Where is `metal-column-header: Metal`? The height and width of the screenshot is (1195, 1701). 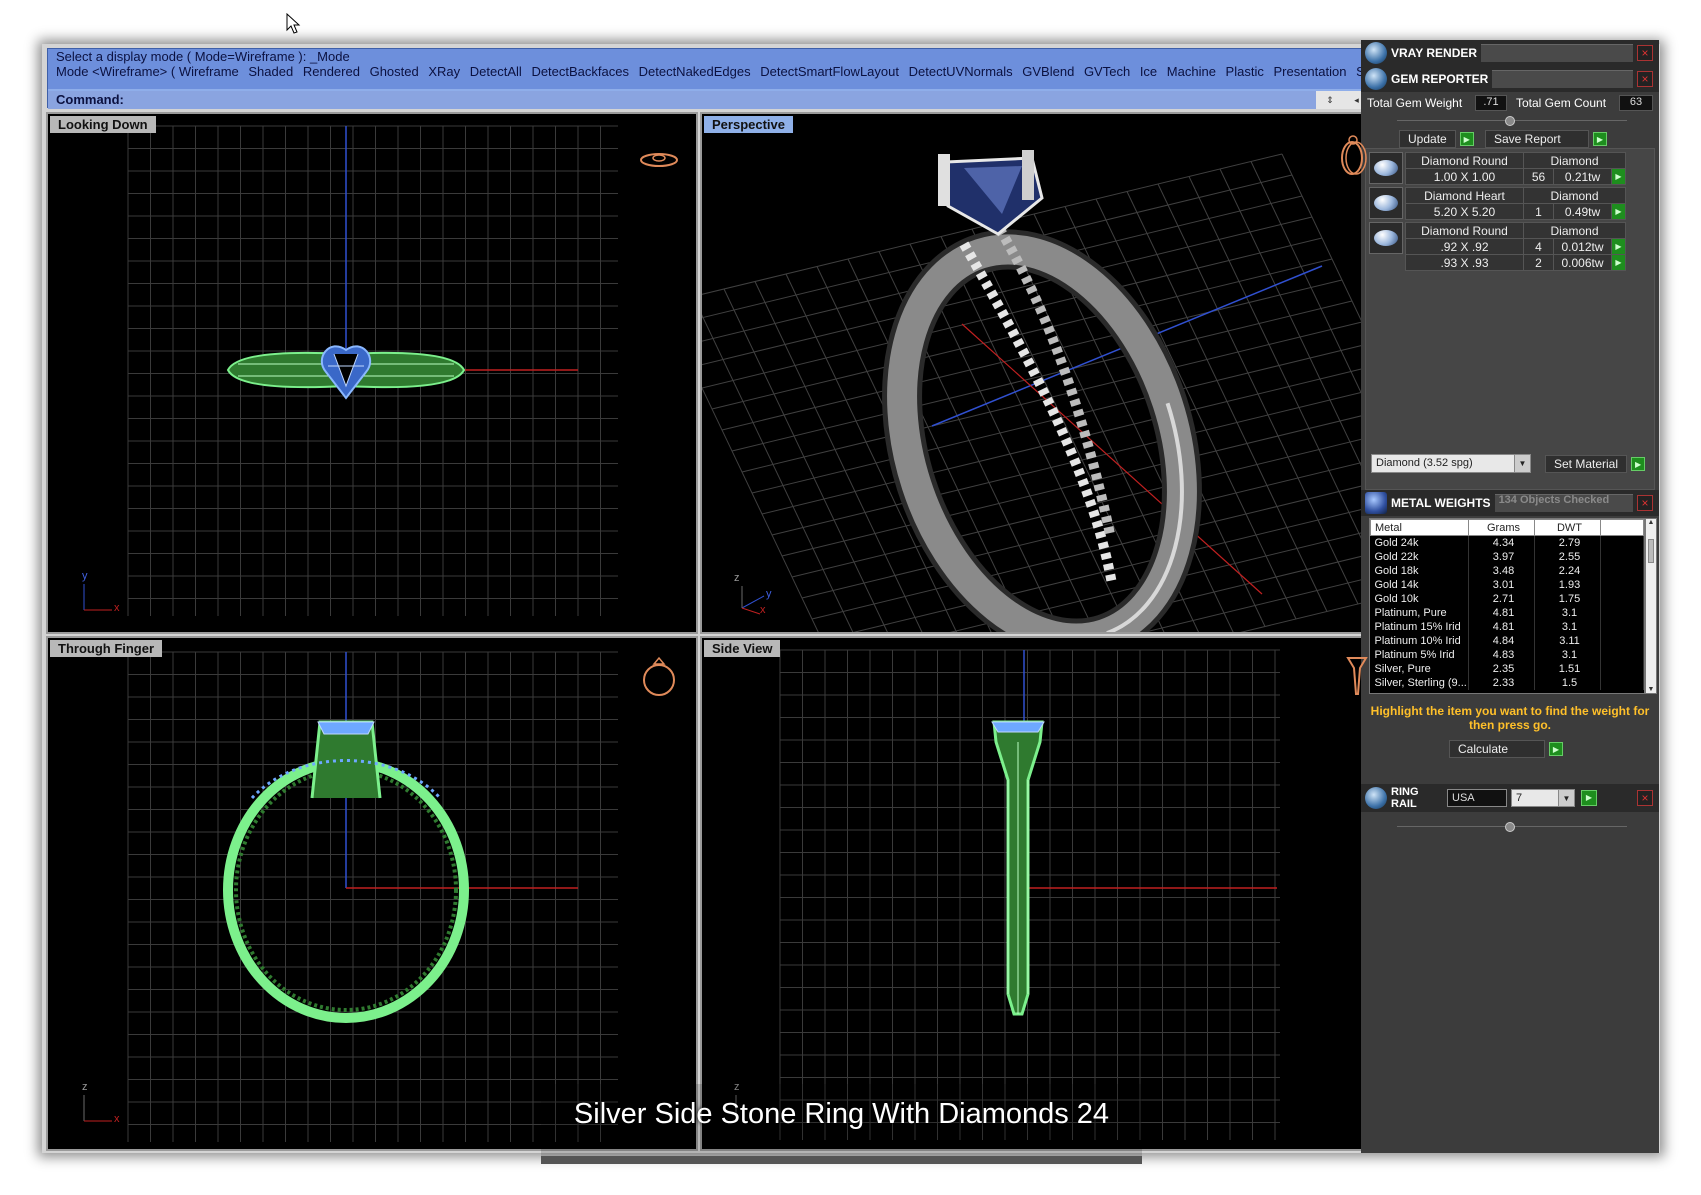
metal-column-header: Metal is located at coordinates (1419, 527).